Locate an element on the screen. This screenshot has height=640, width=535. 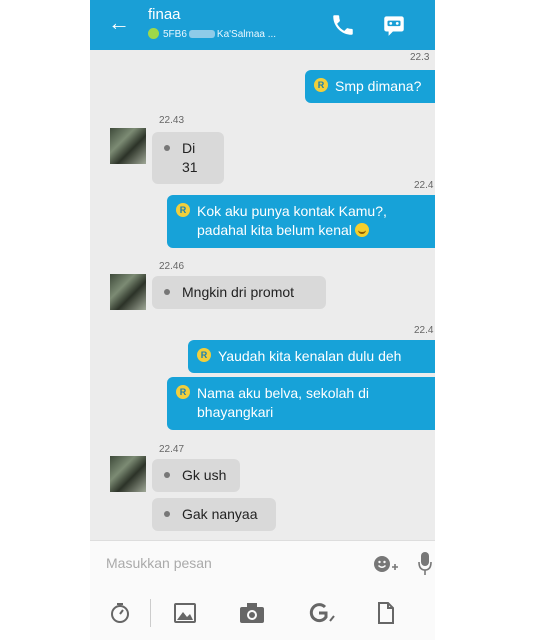
divider is located at coordinates (150, 613).